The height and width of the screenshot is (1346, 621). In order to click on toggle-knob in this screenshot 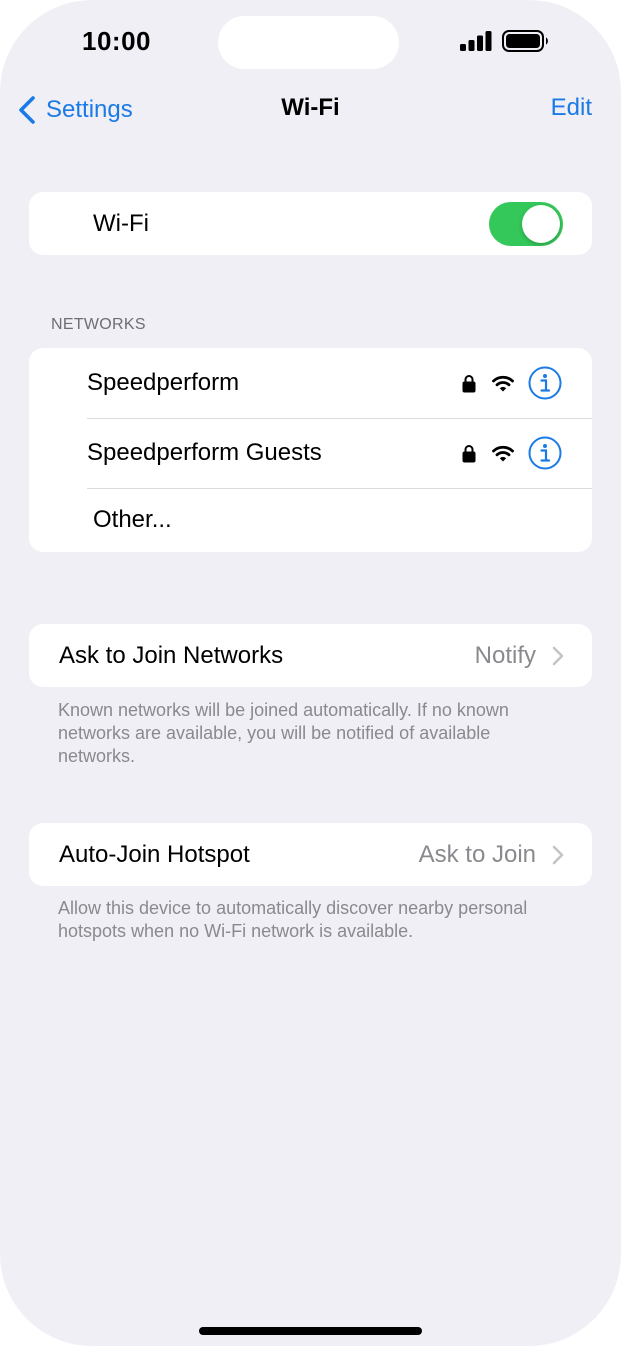, I will do `click(541, 224)`.